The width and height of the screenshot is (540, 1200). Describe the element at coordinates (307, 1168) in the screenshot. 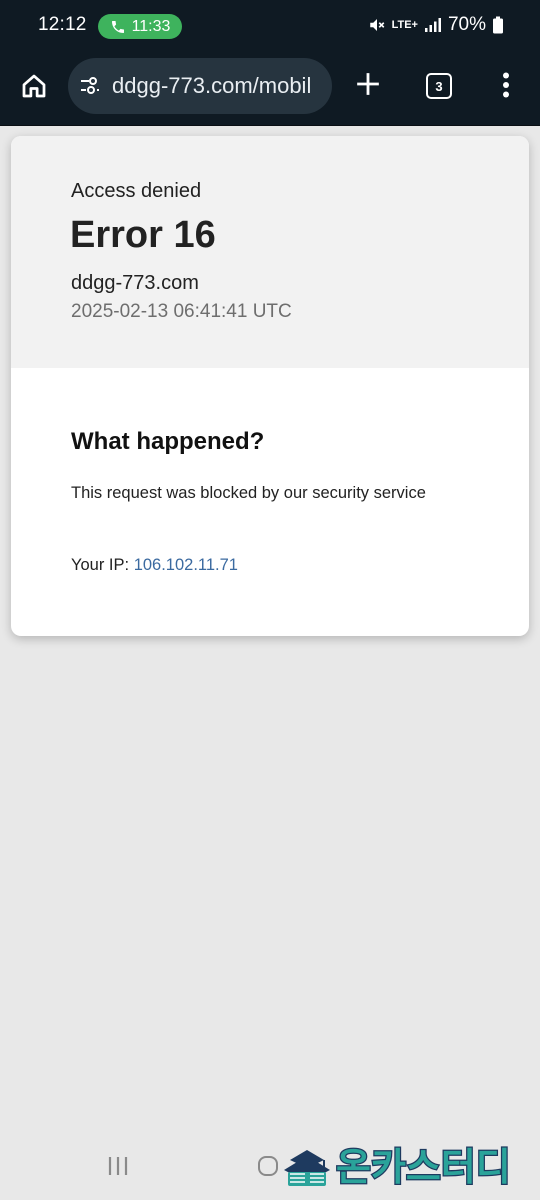

I see `graduation-book-icon` at that location.